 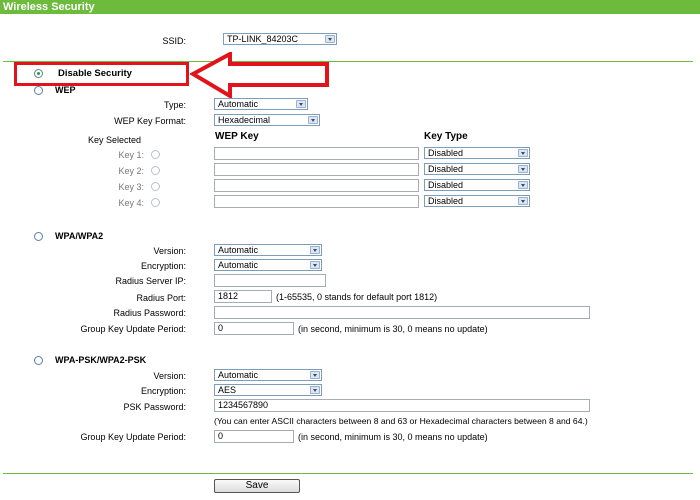 I want to click on wpa-encryption-label: Encryption:, so click(x=163, y=266).